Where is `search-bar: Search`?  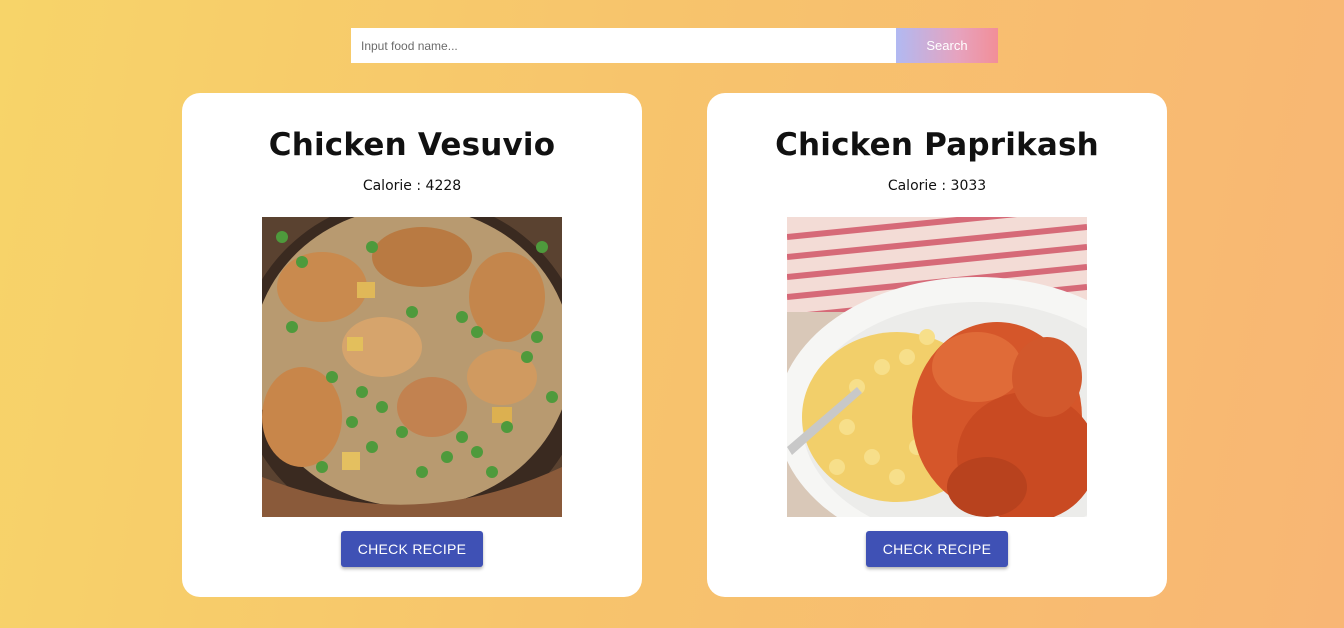
search-bar: Search is located at coordinates (674, 45).